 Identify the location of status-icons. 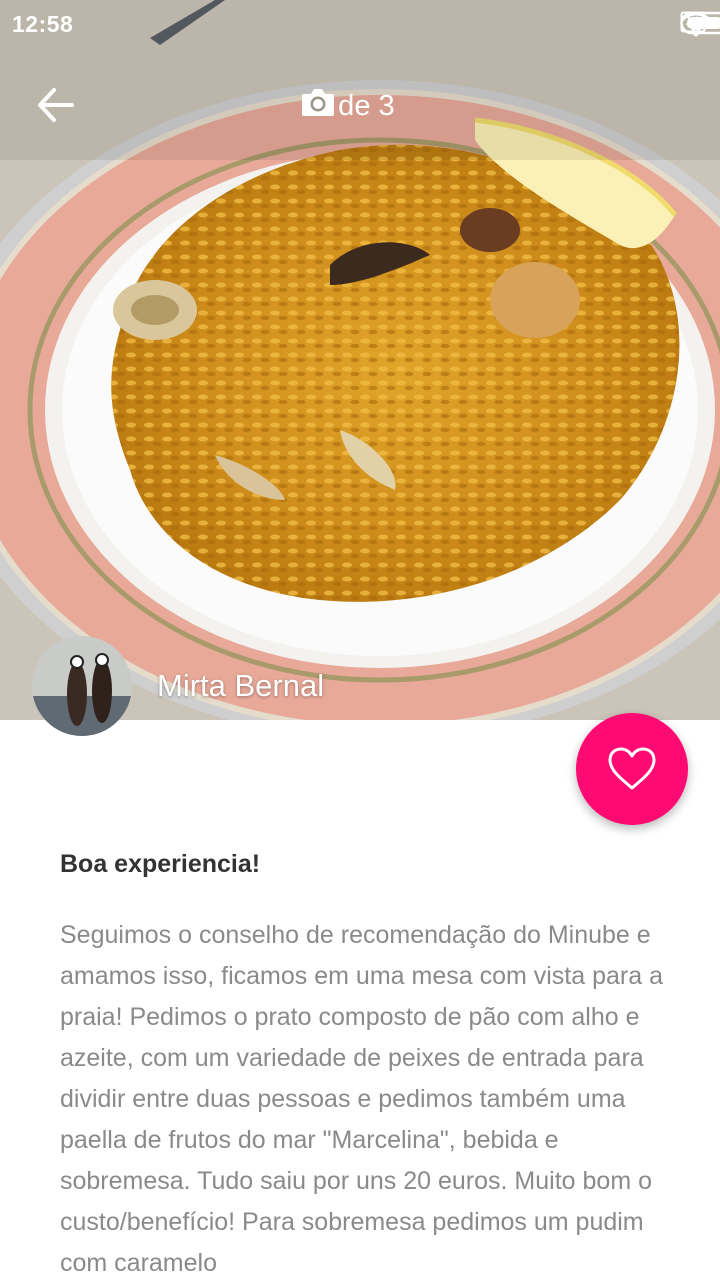
(694, 25).